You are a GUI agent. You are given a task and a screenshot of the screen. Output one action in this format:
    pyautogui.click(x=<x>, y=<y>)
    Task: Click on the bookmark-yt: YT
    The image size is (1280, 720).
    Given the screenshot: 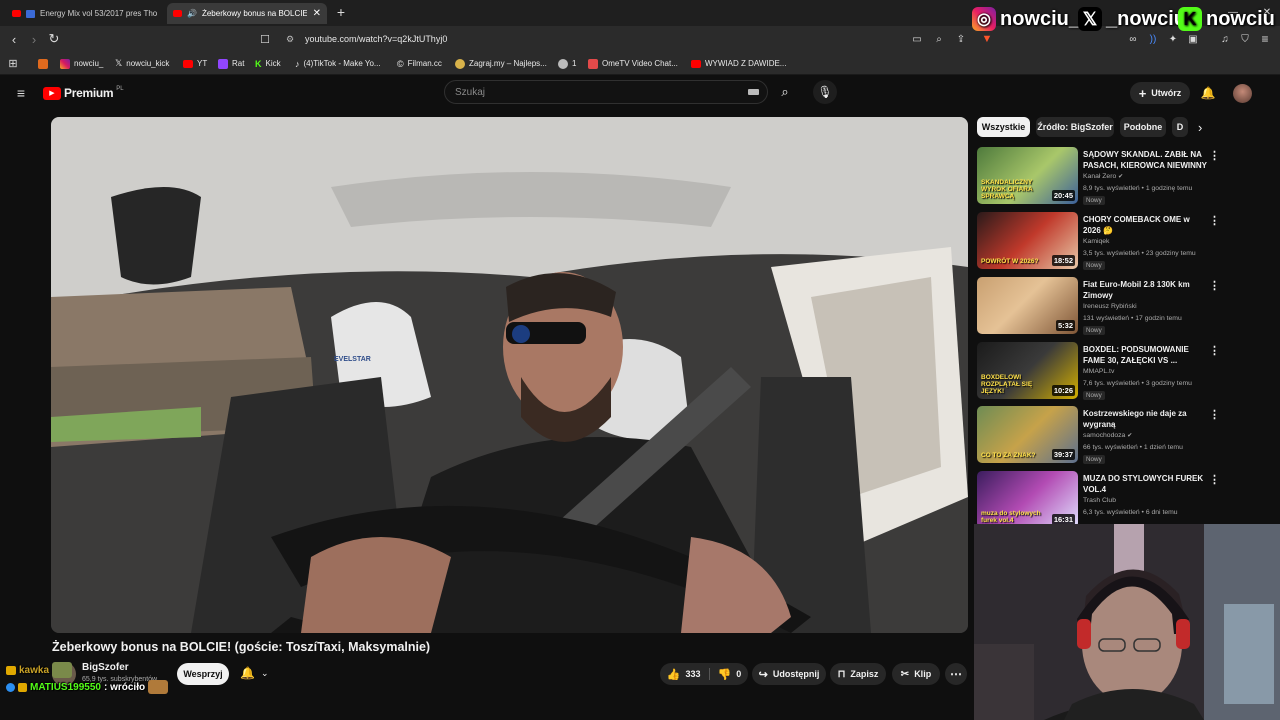 What is the action you would take?
    pyautogui.click(x=195, y=63)
    